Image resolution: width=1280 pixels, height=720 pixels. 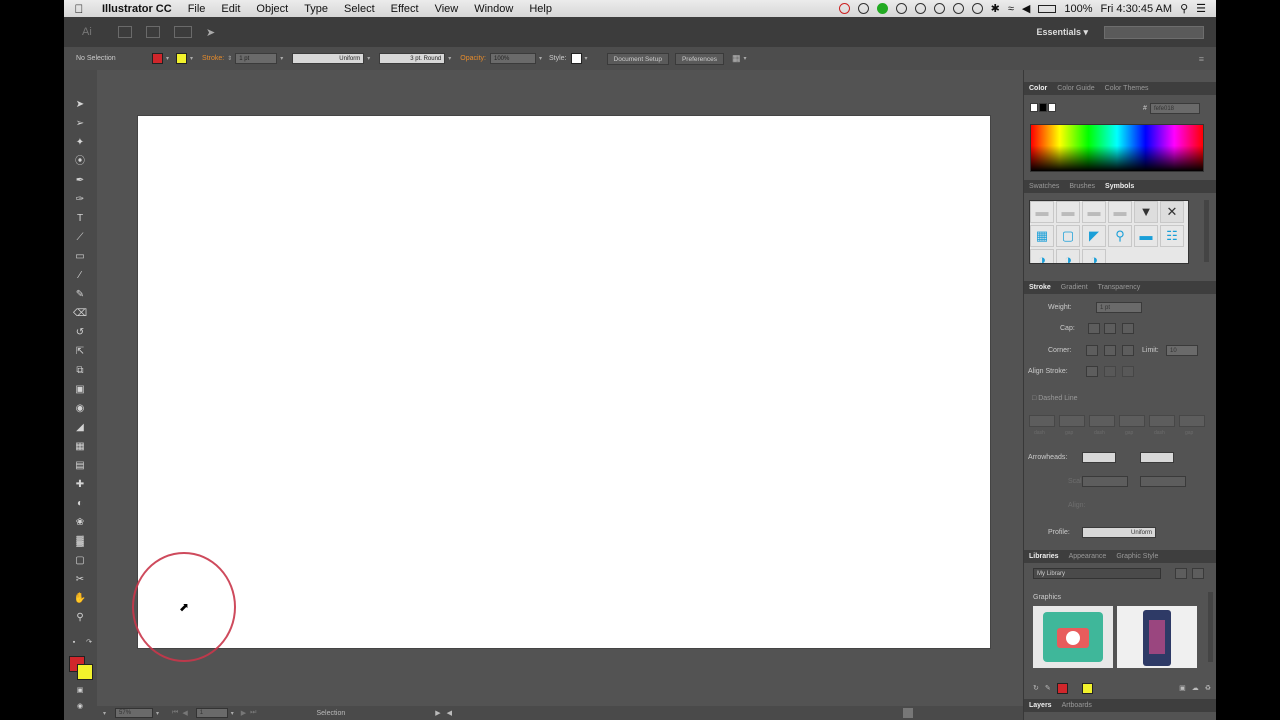 I want to click on menu-edit: Edit, so click(x=230, y=9).